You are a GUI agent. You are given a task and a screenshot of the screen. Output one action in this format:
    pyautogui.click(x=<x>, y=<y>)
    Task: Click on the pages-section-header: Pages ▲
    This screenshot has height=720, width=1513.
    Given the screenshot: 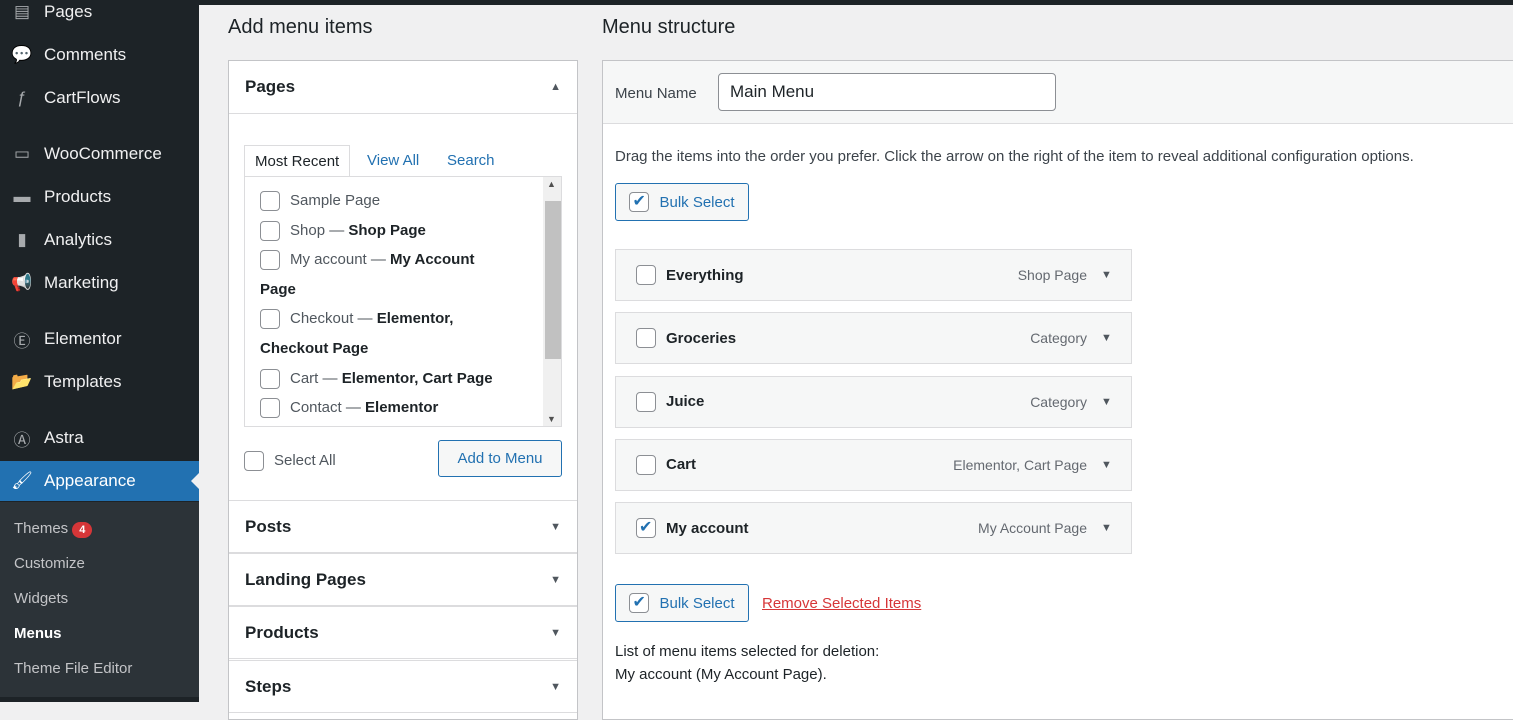 What is the action you would take?
    pyautogui.click(x=403, y=87)
    